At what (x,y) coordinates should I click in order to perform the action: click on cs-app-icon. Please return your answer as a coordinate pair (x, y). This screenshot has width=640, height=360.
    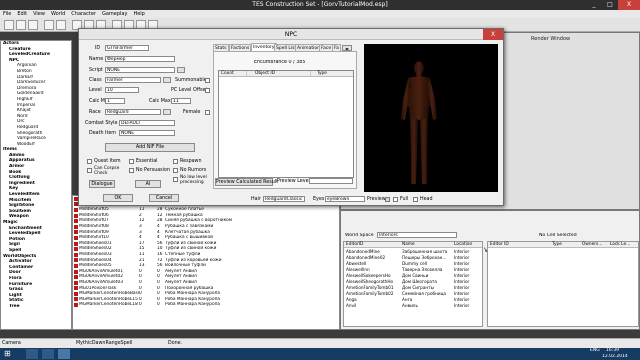
    Looking at the image, I should click on (64, 354).